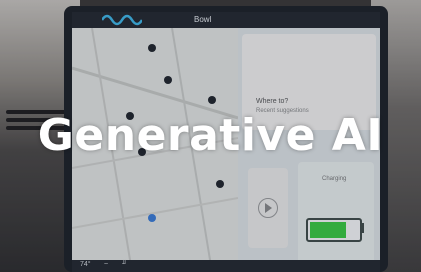 The width and height of the screenshot is (421, 272). Describe the element at coordinates (226, 266) in the screenshot. I see `climate-bar: 74° ~ ╜` at that location.